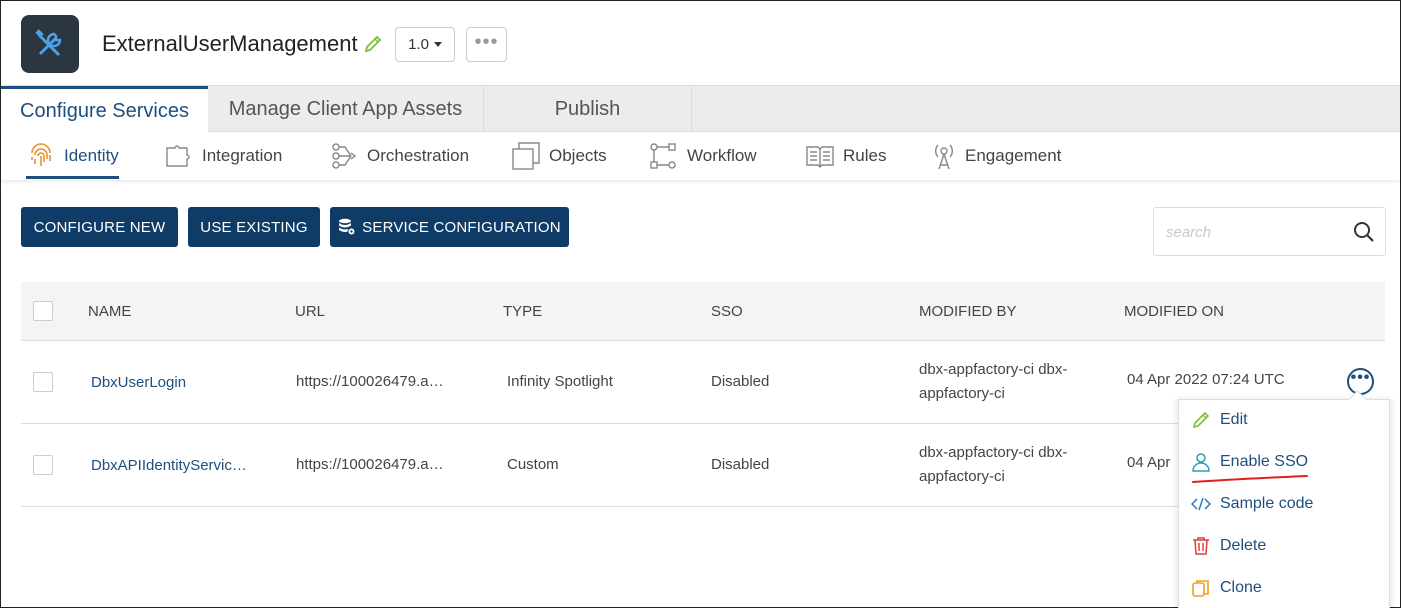 Image resolution: width=1401 pixels, height=608 pixels. I want to click on tab-integration: Integration, so click(223, 156).